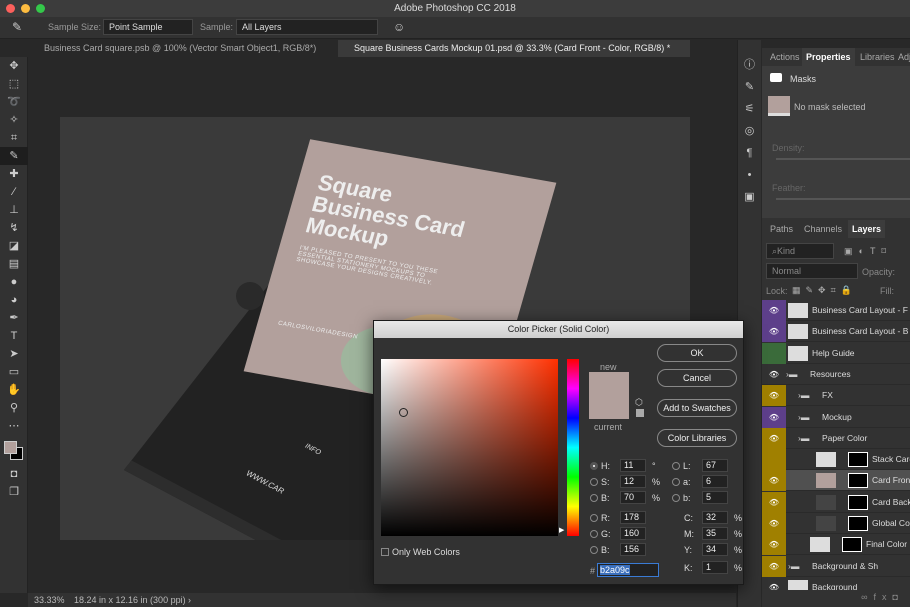 Image resolution: width=910 pixels, height=607 pixels. Describe the element at coordinates (697, 408) in the screenshot. I see `add-to-swatches-button: Add to Swatches` at that location.